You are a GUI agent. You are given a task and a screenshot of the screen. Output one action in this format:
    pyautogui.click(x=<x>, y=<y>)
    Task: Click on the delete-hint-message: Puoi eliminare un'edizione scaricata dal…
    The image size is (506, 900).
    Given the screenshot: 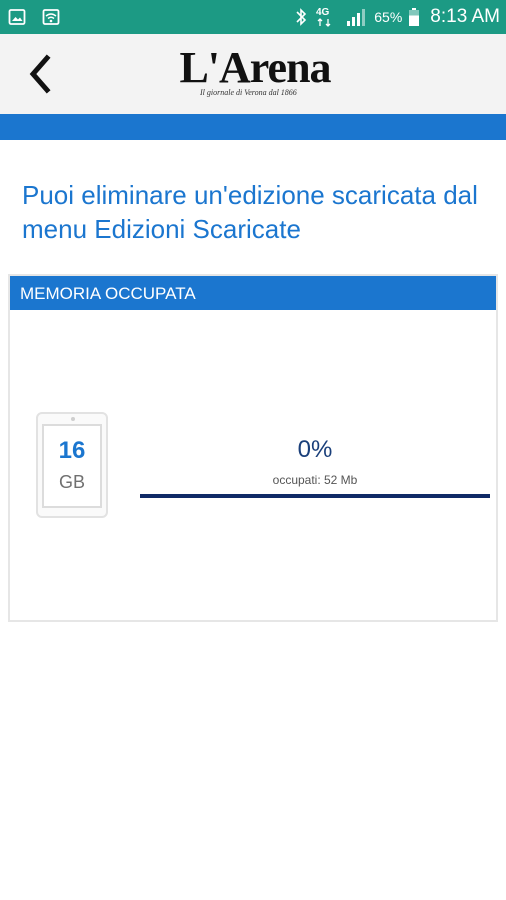 What is the action you would take?
    pyautogui.click(x=250, y=212)
    